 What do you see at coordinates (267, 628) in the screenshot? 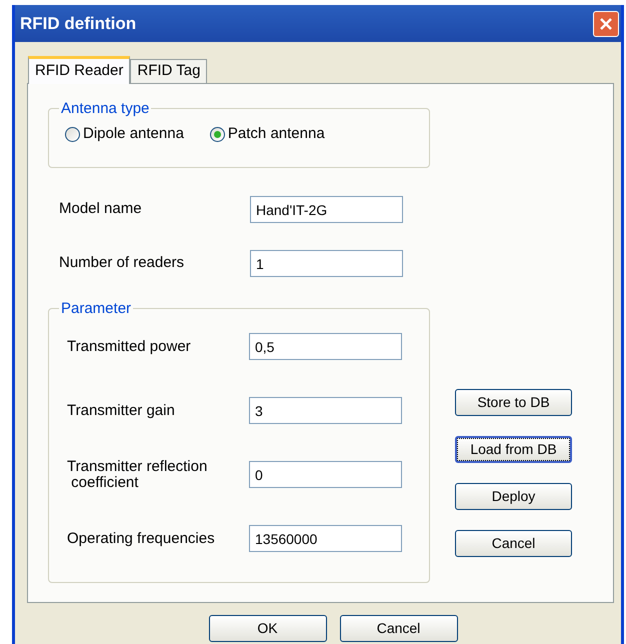
I see `dialog-button: OK` at bounding box center [267, 628].